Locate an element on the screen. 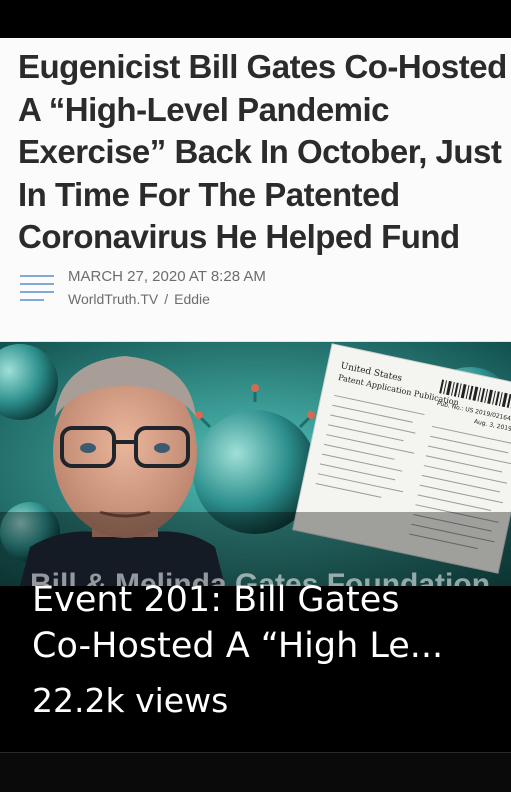  hamburger-lines-icon is located at coordinates (37, 288).